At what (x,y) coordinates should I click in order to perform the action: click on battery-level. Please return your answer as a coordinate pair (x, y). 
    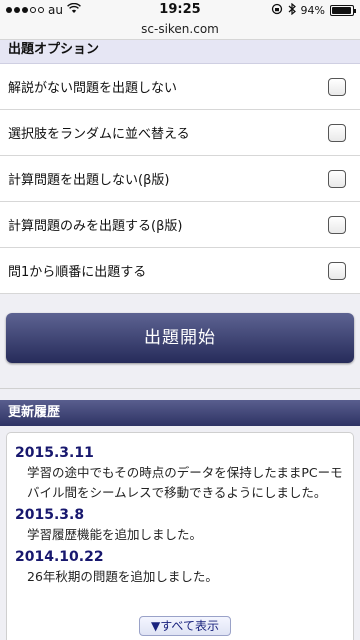
    Looking at the image, I should click on (341, 10).